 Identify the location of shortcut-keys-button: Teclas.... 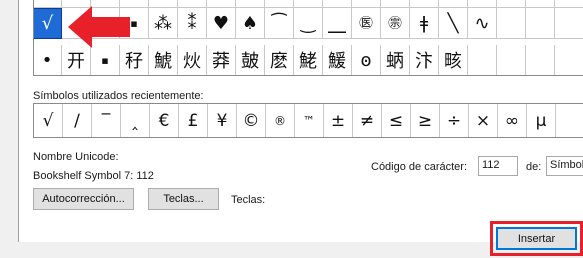
(183, 199).